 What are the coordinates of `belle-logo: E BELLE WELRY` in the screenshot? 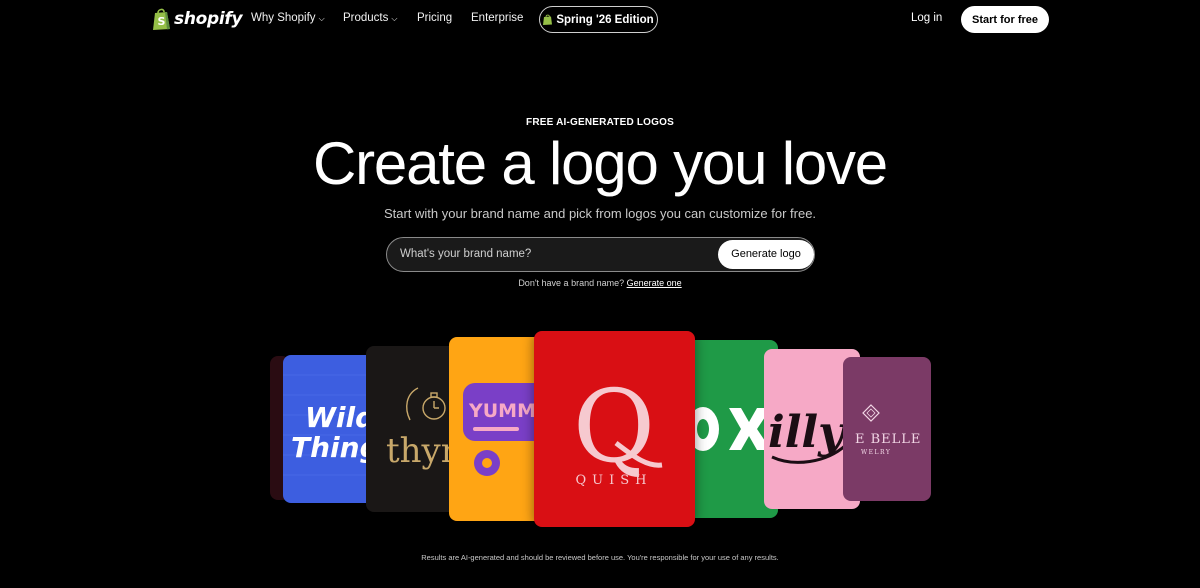 It's located at (888, 430).